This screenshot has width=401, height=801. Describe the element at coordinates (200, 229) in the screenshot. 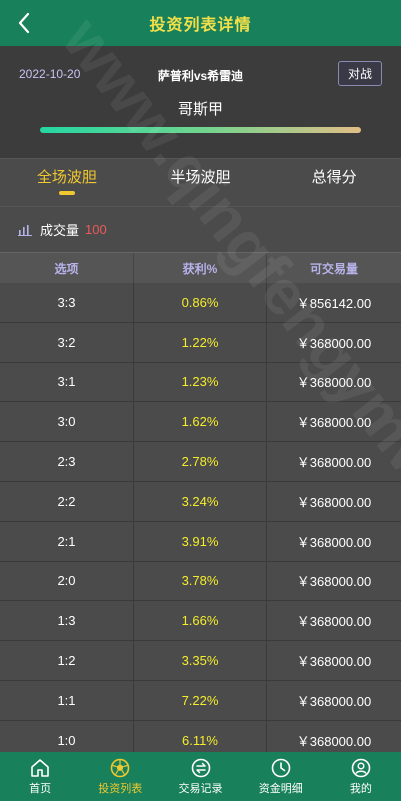

I see `volume-summary: 成交量 100` at that location.